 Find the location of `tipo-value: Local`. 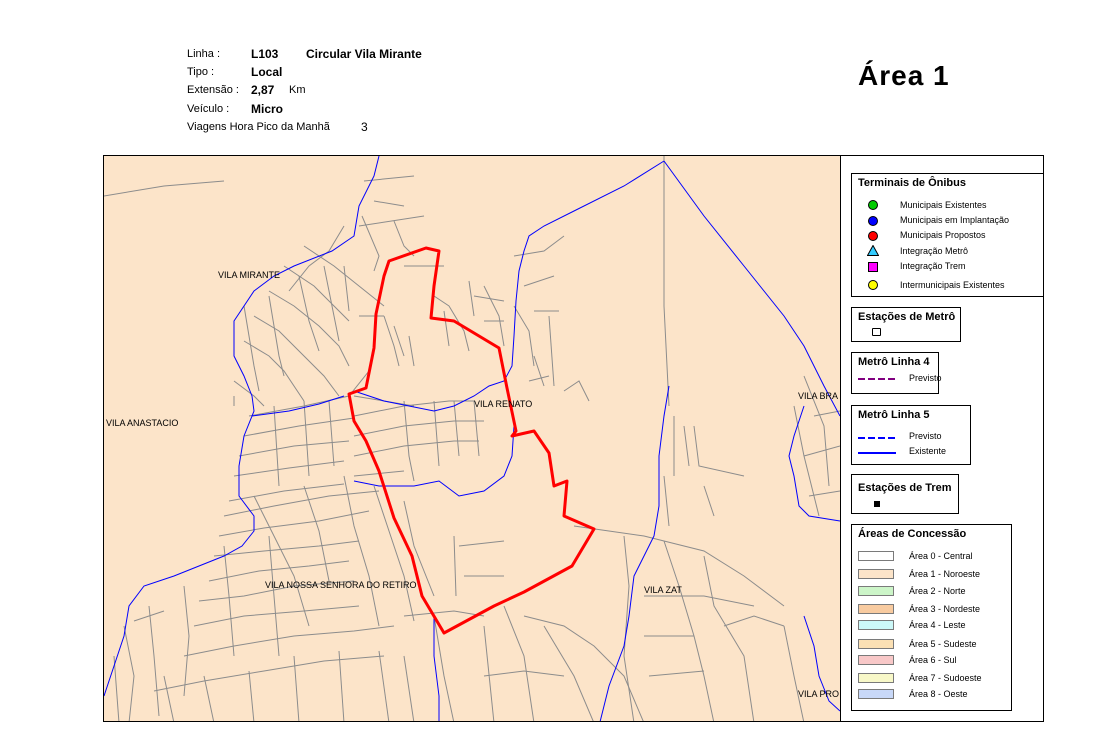

tipo-value: Local is located at coordinates (267, 72).